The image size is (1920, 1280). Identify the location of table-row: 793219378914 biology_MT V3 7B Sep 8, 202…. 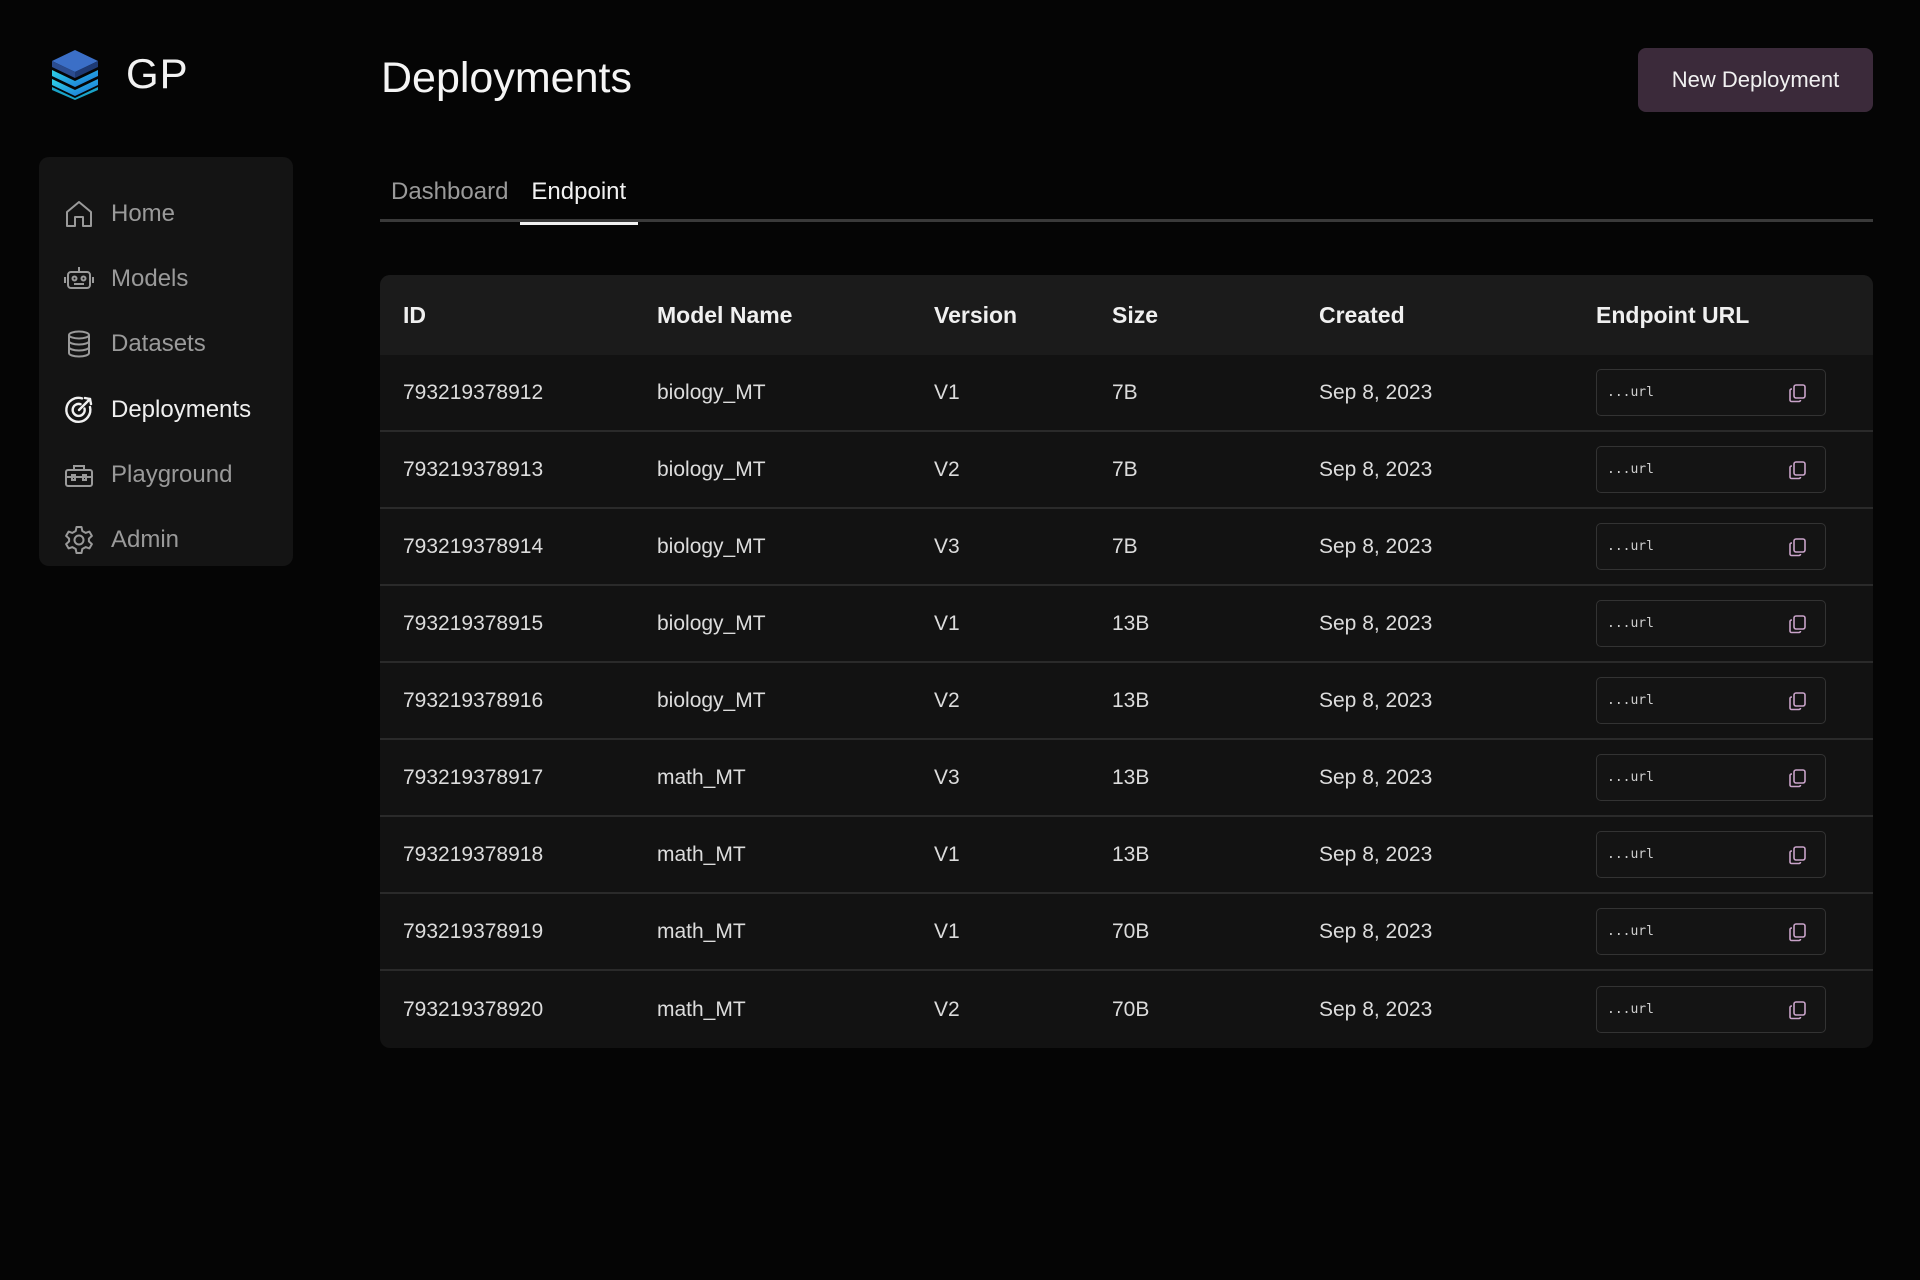
(1126, 547).